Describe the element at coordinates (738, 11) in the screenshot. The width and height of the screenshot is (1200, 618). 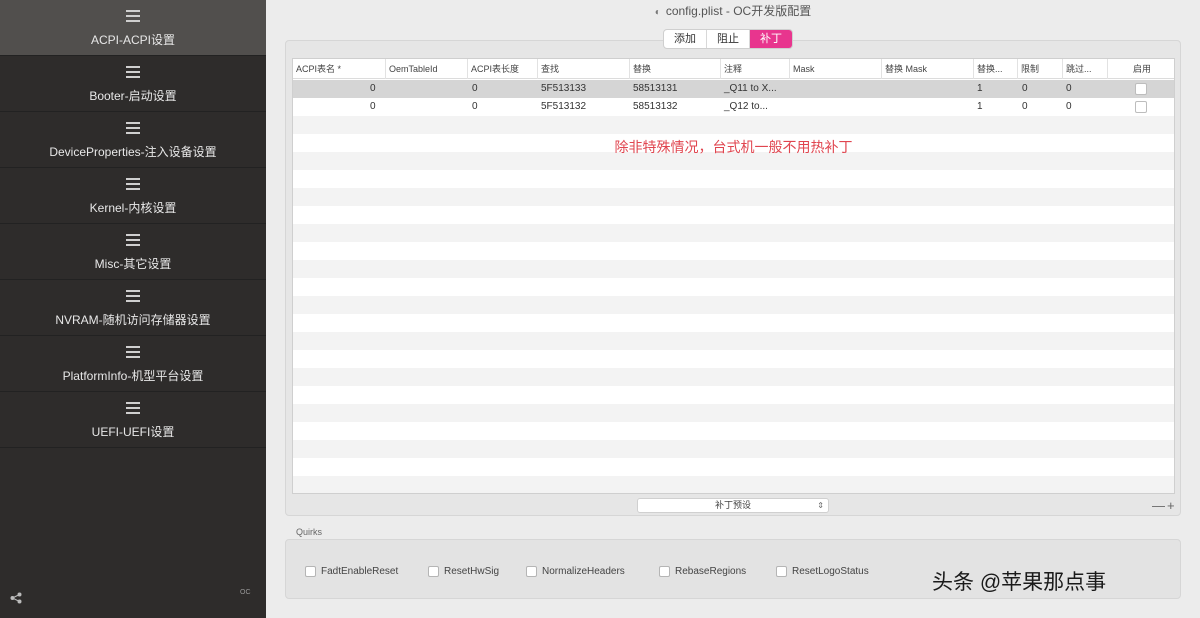
I see `window-title: config.plist - OC开发版配置` at that location.